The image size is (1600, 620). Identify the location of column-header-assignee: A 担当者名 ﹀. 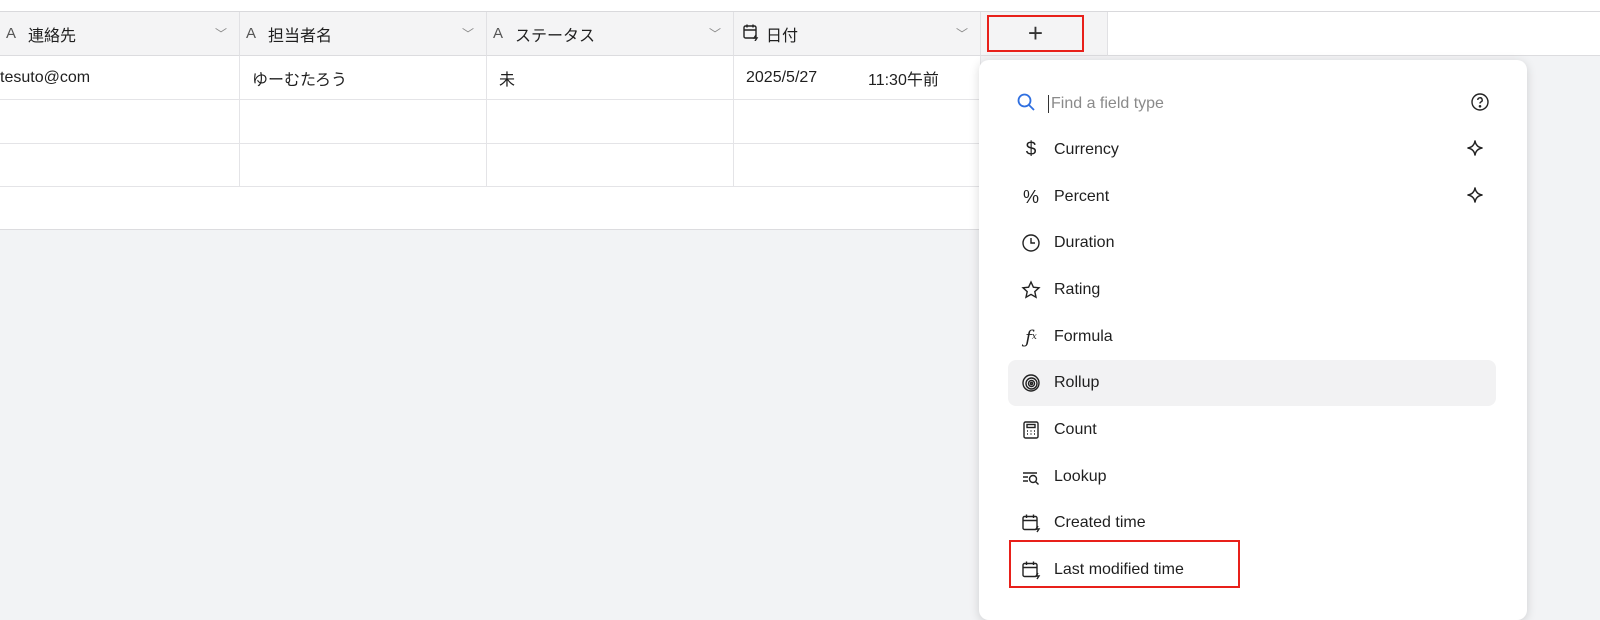
(363, 34).